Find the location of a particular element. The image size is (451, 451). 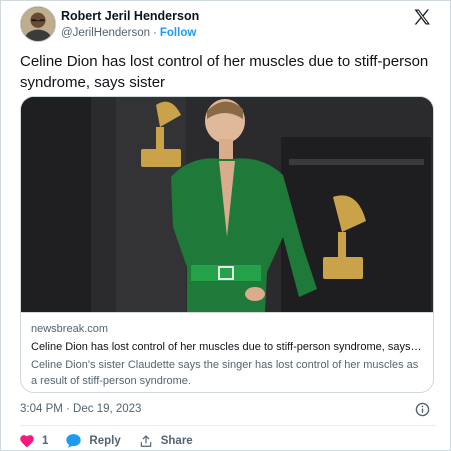

heart-icon is located at coordinates (27, 440).